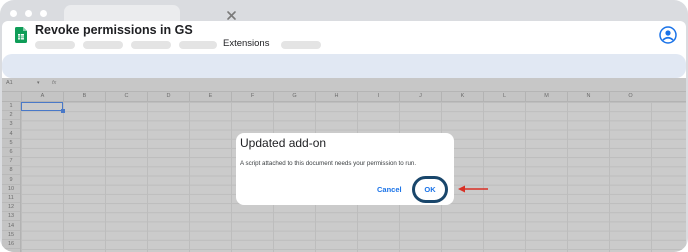 The image size is (688, 252). What do you see at coordinates (210, 96) in the screenshot?
I see `column-header: E` at bounding box center [210, 96].